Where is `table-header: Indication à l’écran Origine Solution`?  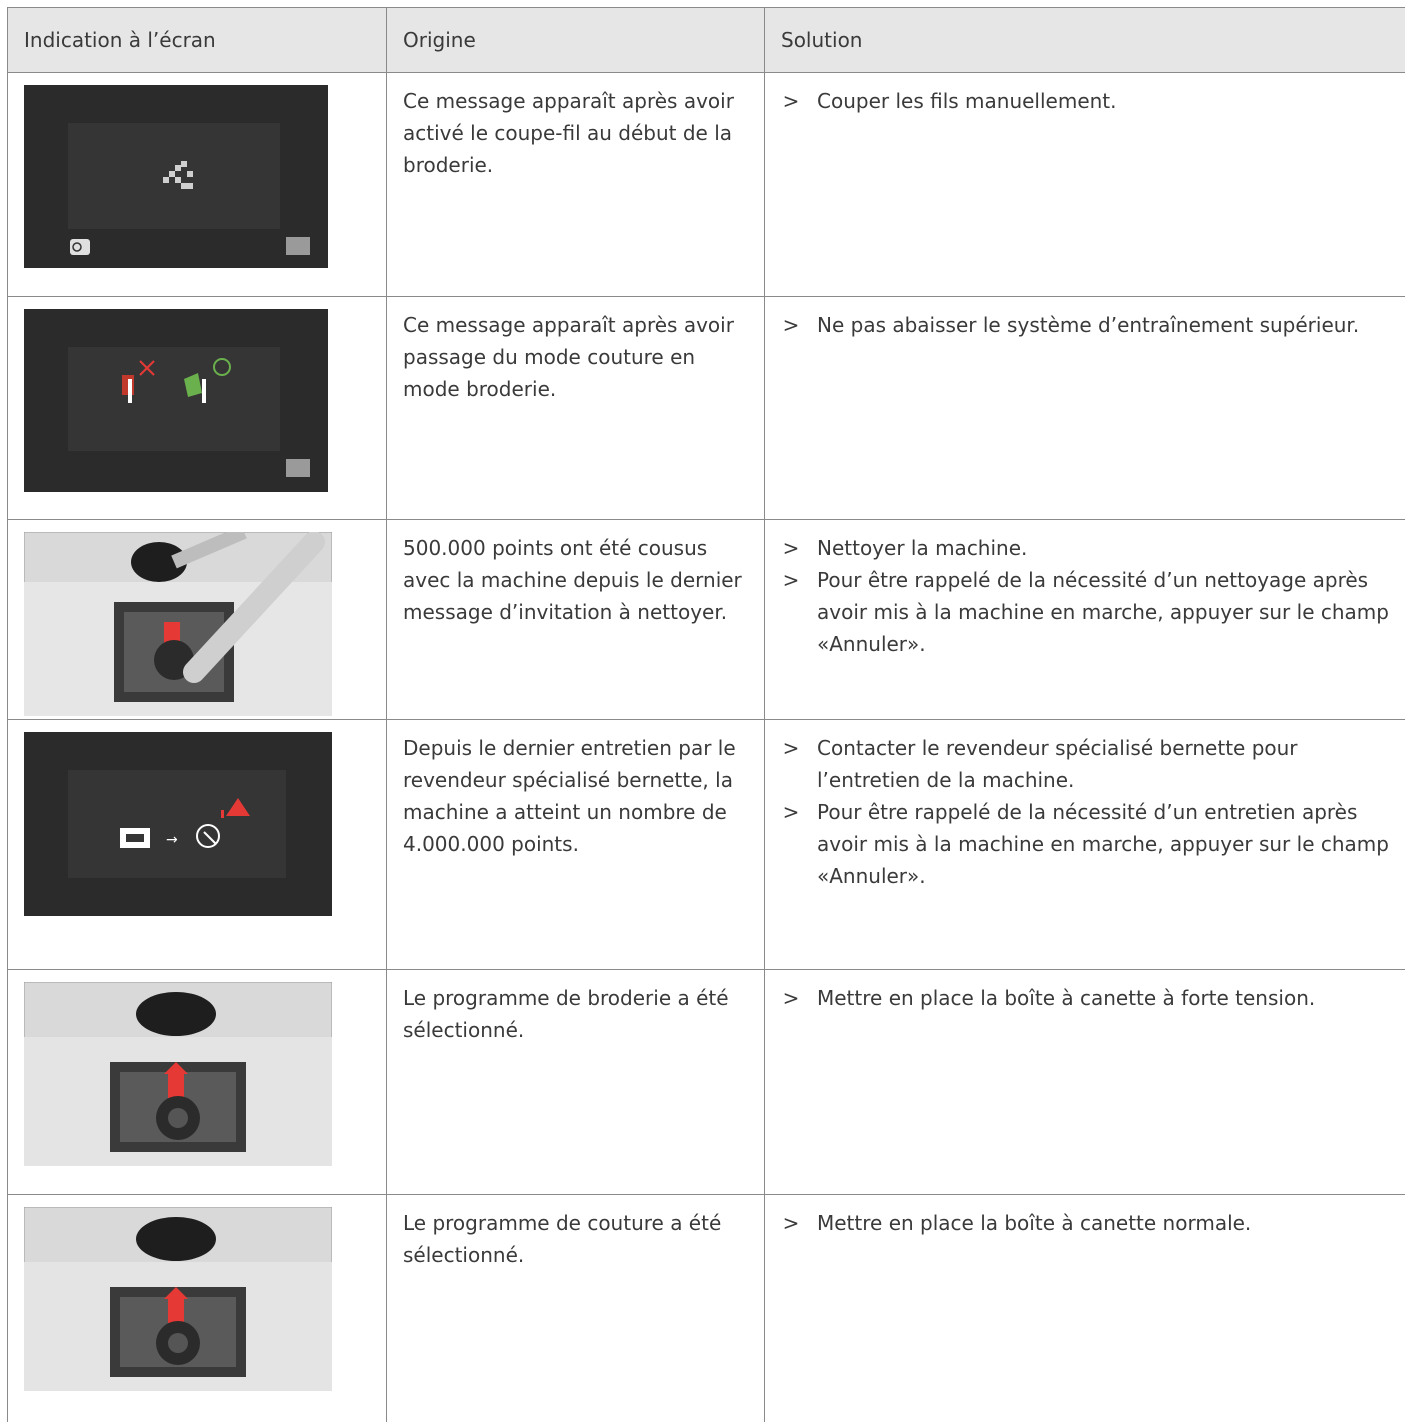
table-header: Indication à l’écran Origine Solution is located at coordinates (706, 40).